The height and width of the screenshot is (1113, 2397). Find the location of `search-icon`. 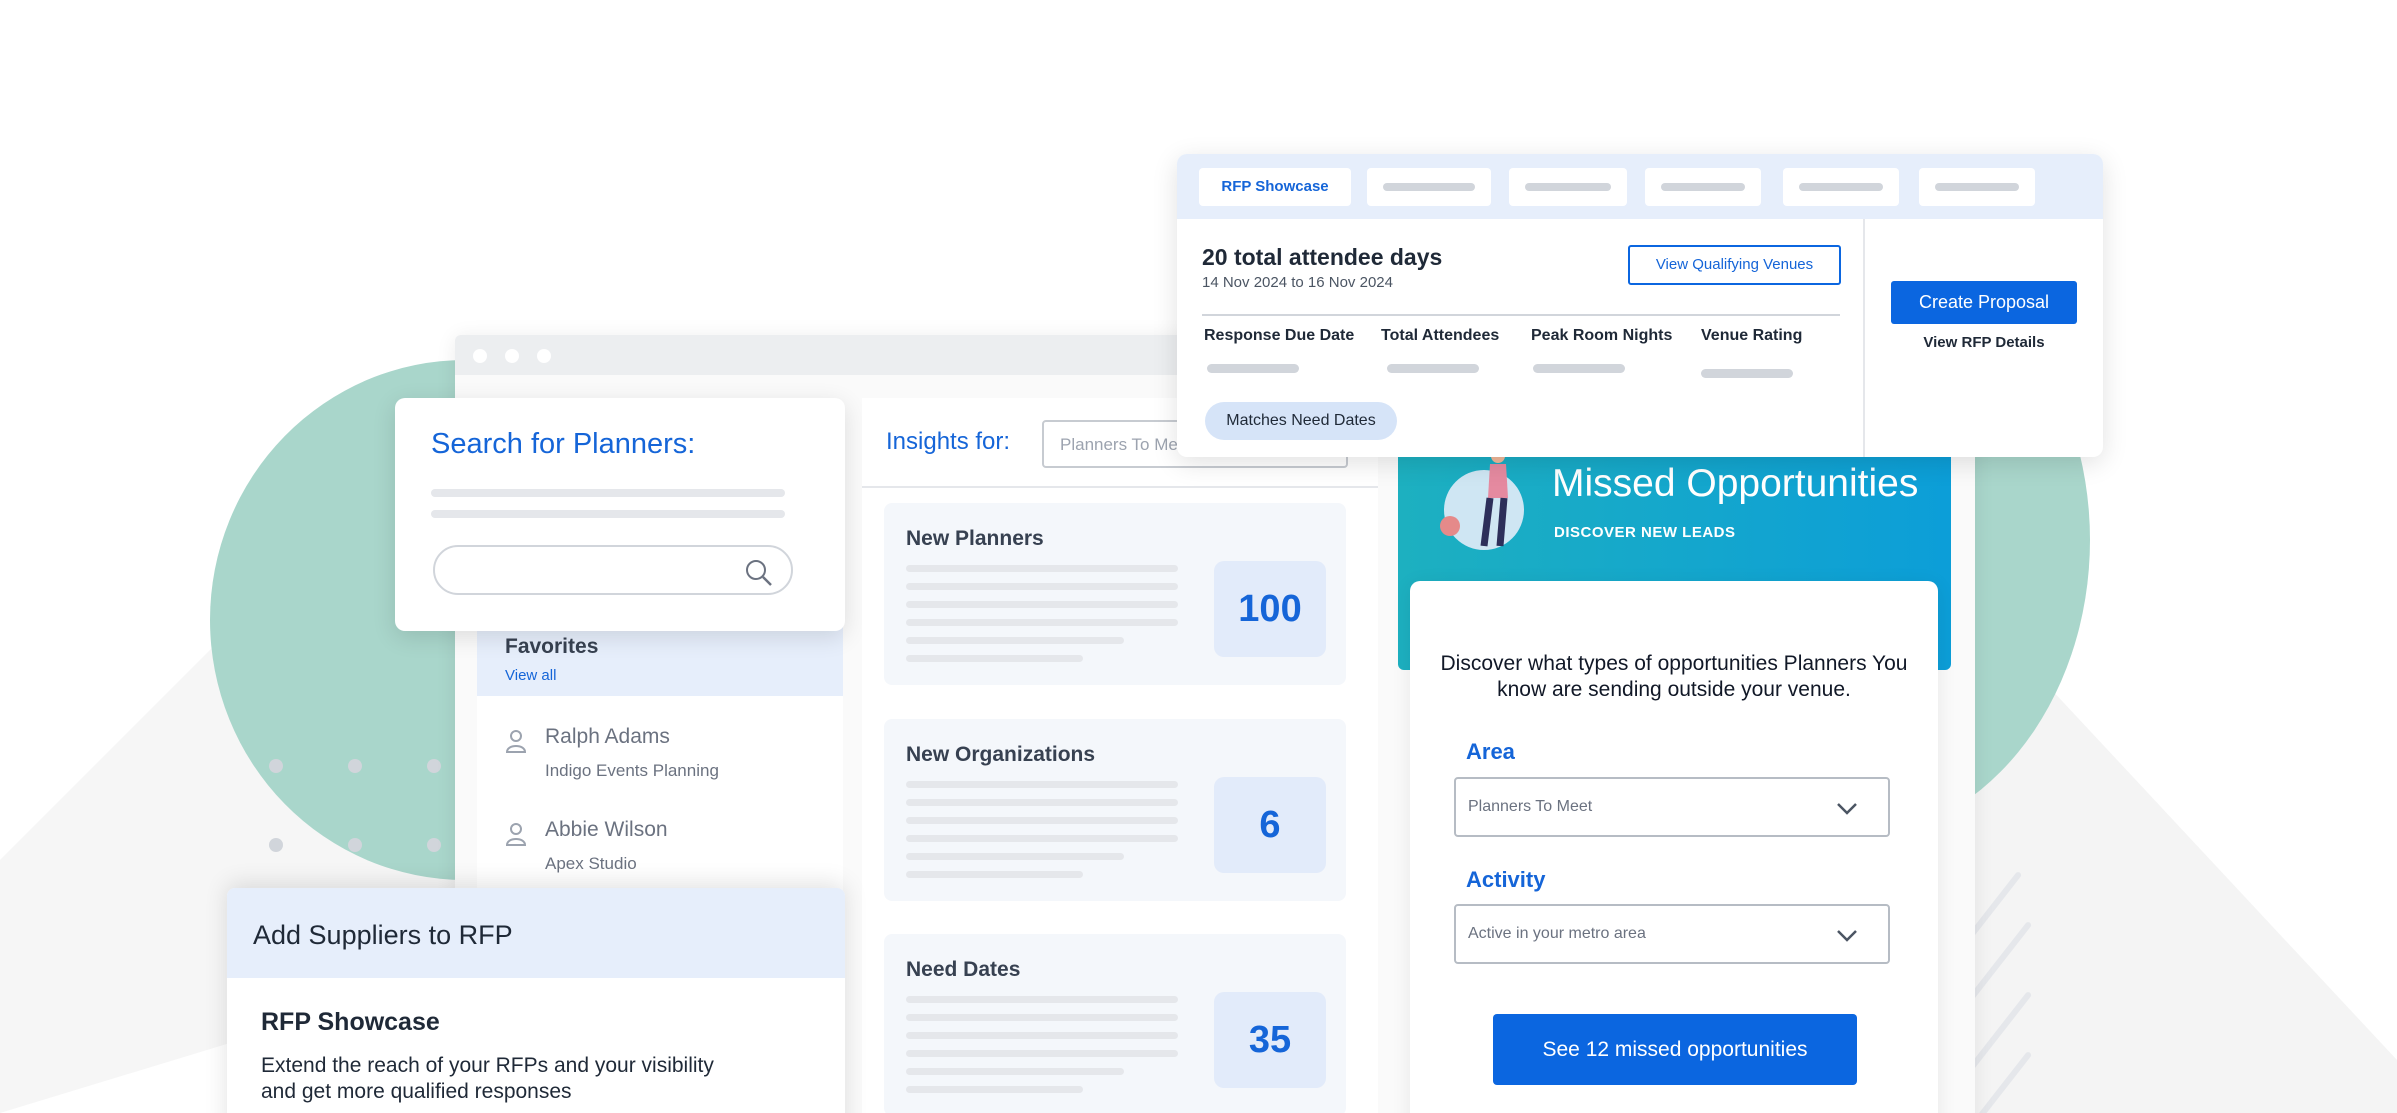

search-icon is located at coordinates (758, 572).